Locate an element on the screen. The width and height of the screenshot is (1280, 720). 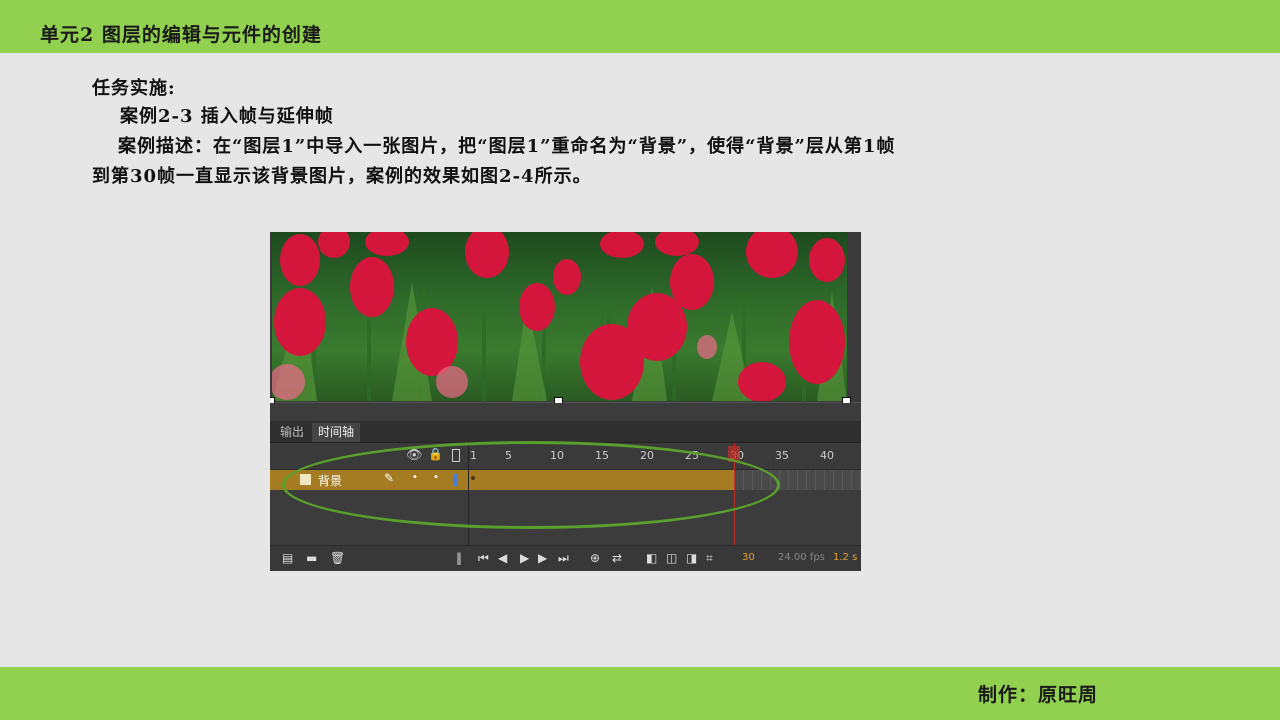
new-layer-icon: ▤ is located at coordinates (287, 558).